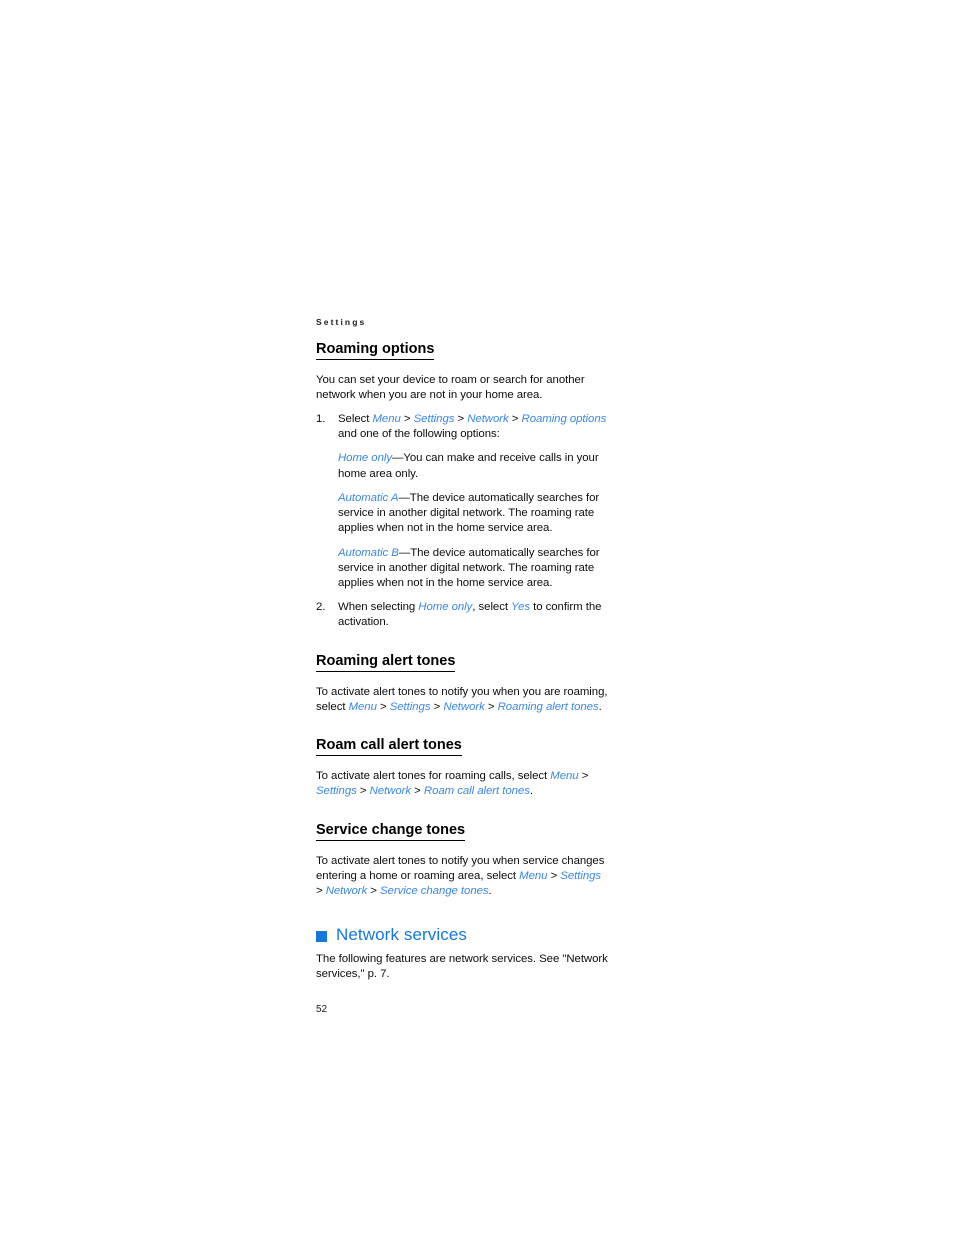 The width and height of the screenshot is (954, 1235). What do you see at coordinates (434, 891) in the screenshot?
I see `ref-service-change-tones: Service change tones` at bounding box center [434, 891].